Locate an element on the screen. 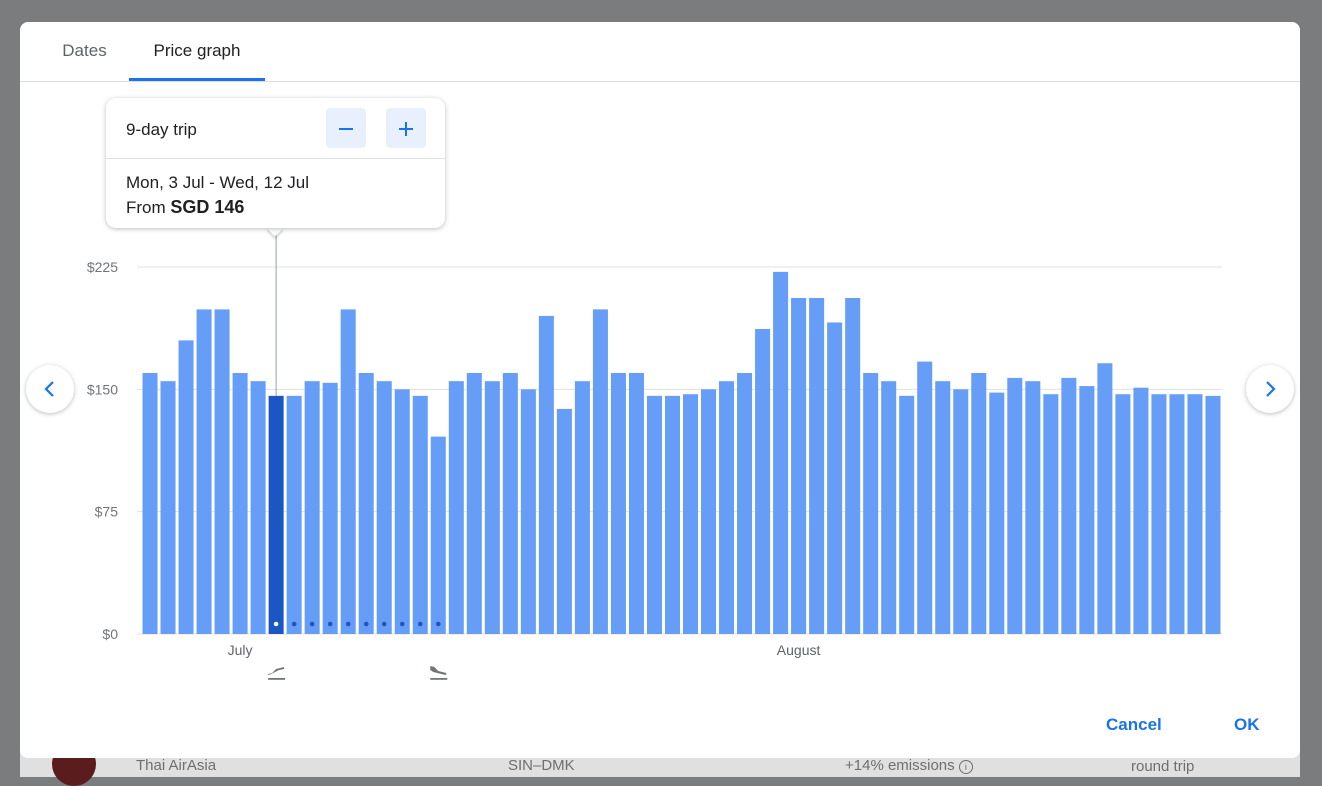  month-label: July is located at coordinates (240, 650).